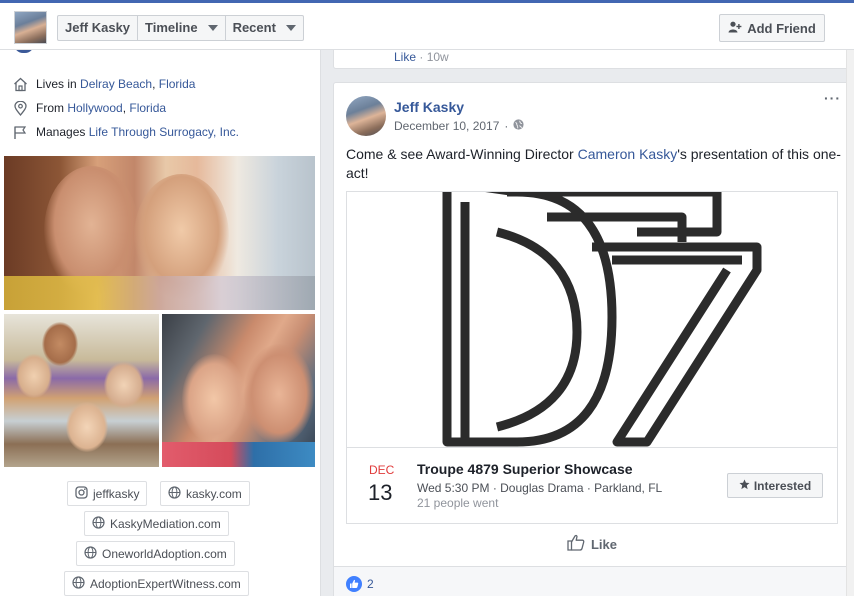  What do you see at coordinates (366, 116) in the screenshot?
I see `post-author-avatar` at bounding box center [366, 116].